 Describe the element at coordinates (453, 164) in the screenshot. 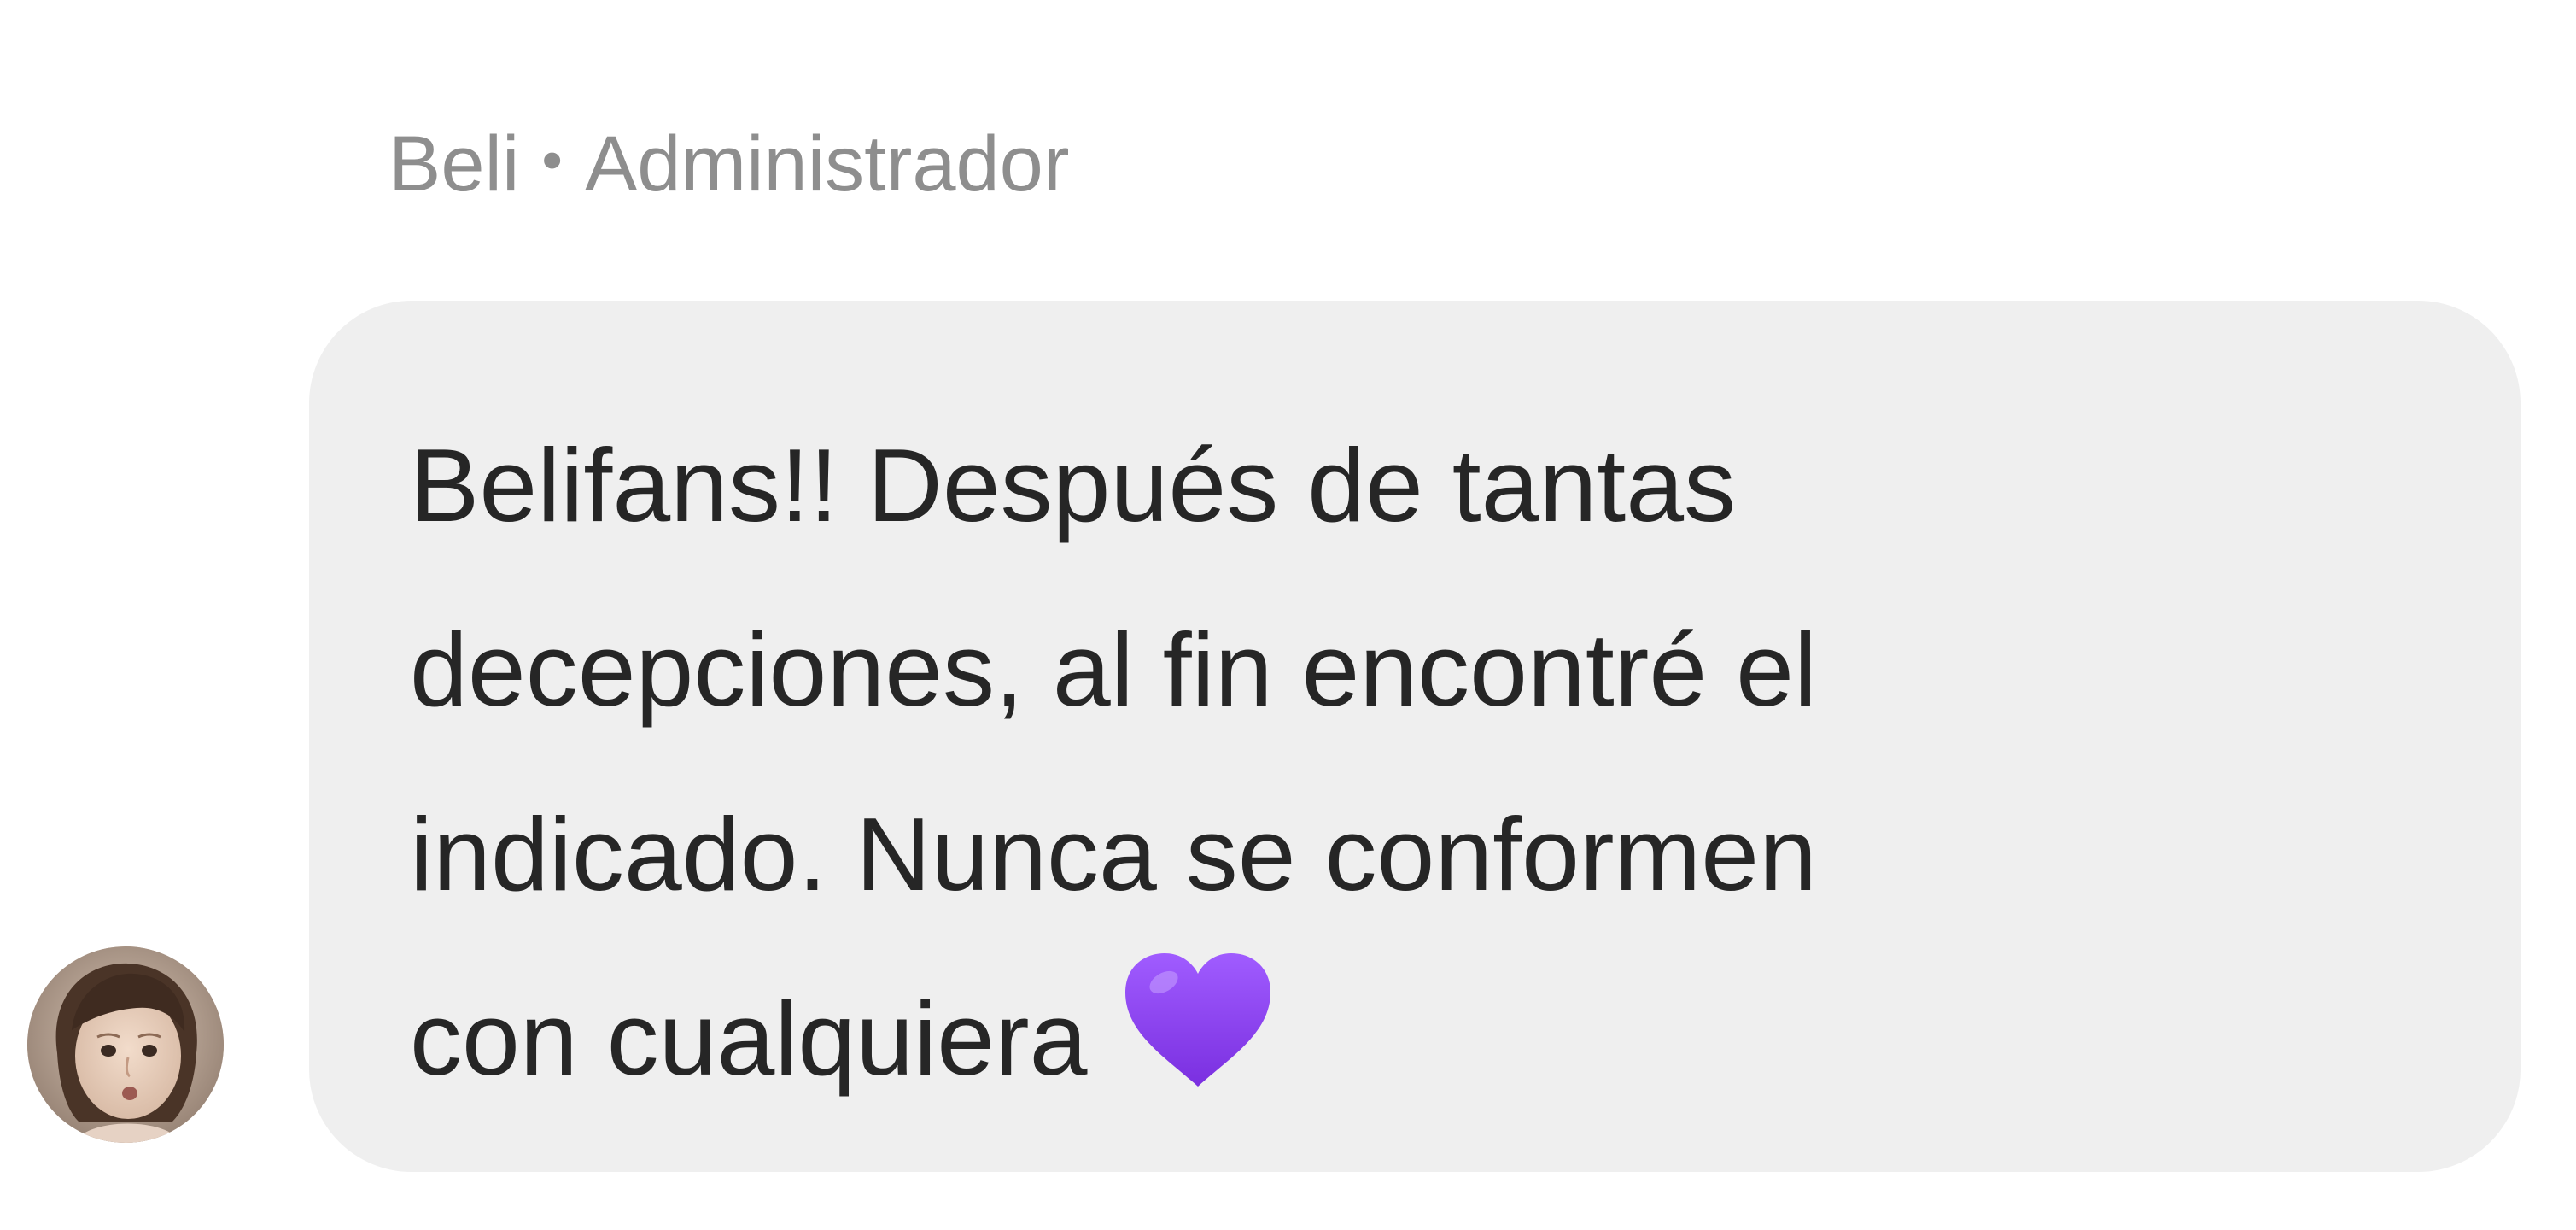

I see `sender-name: Beli` at that location.